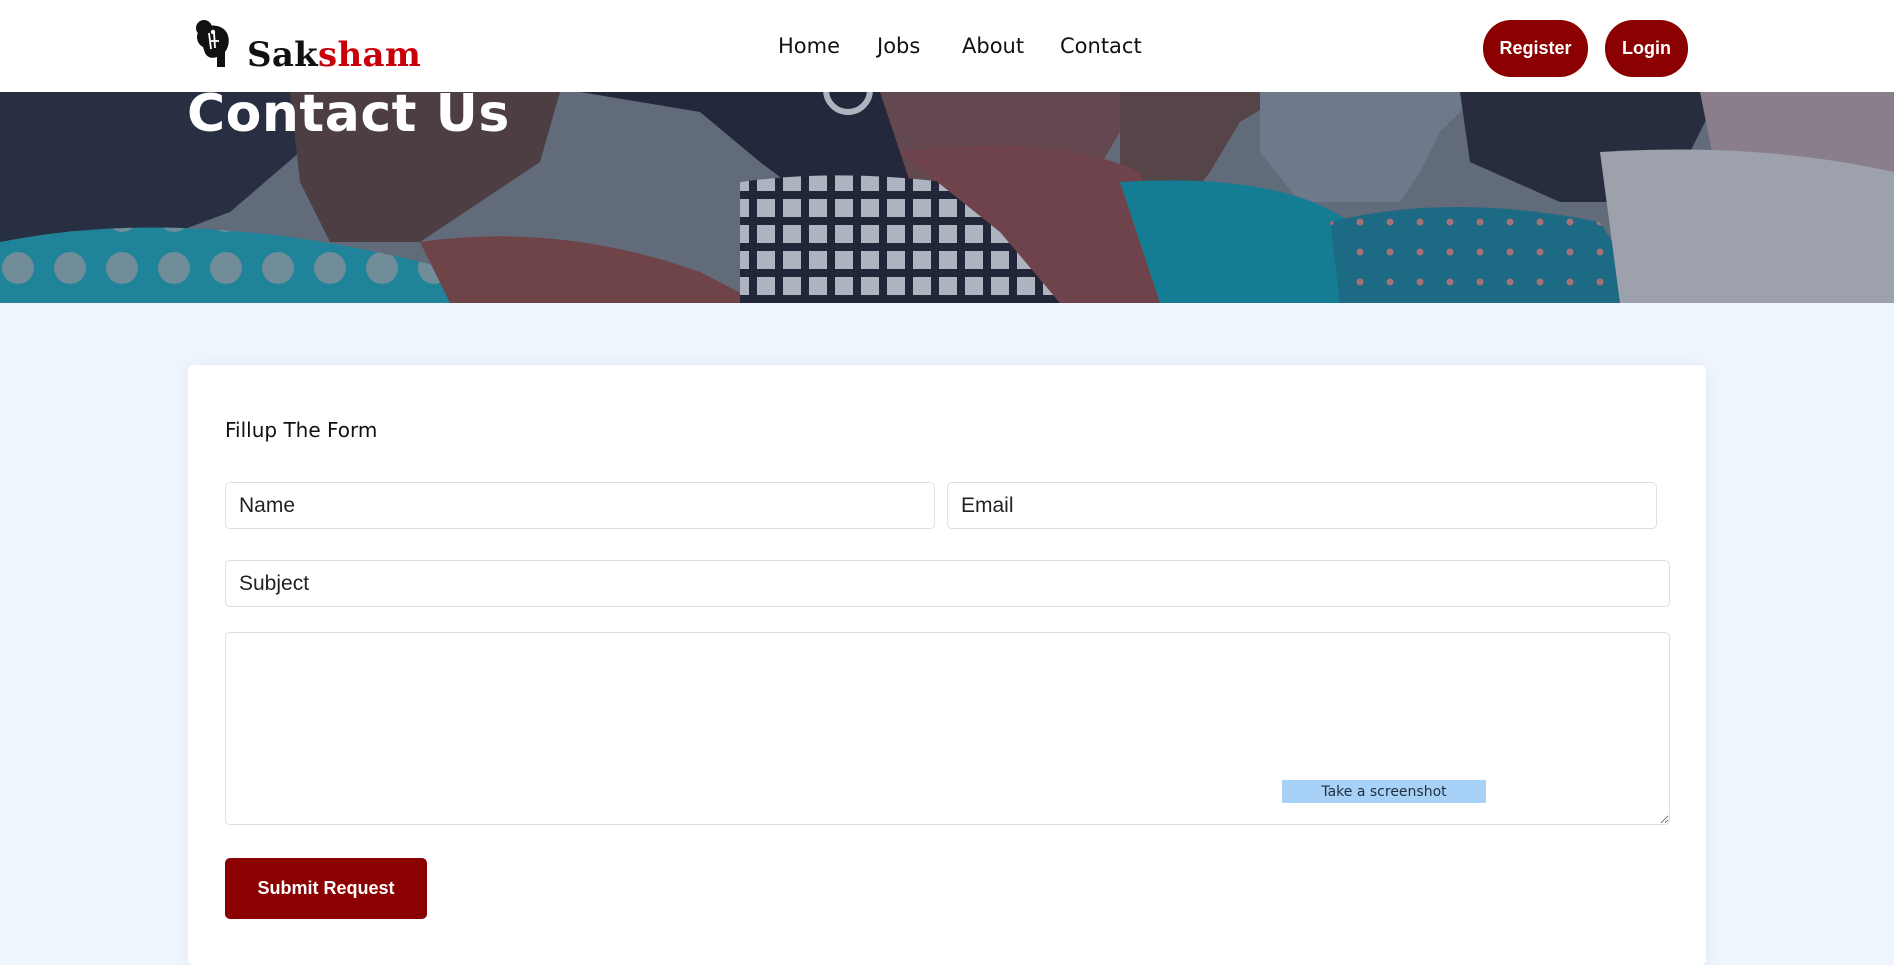 The width and height of the screenshot is (1894, 965). What do you see at coordinates (370, 55) in the screenshot?
I see `brand-name-part-2: sham` at bounding box center [370, 55].